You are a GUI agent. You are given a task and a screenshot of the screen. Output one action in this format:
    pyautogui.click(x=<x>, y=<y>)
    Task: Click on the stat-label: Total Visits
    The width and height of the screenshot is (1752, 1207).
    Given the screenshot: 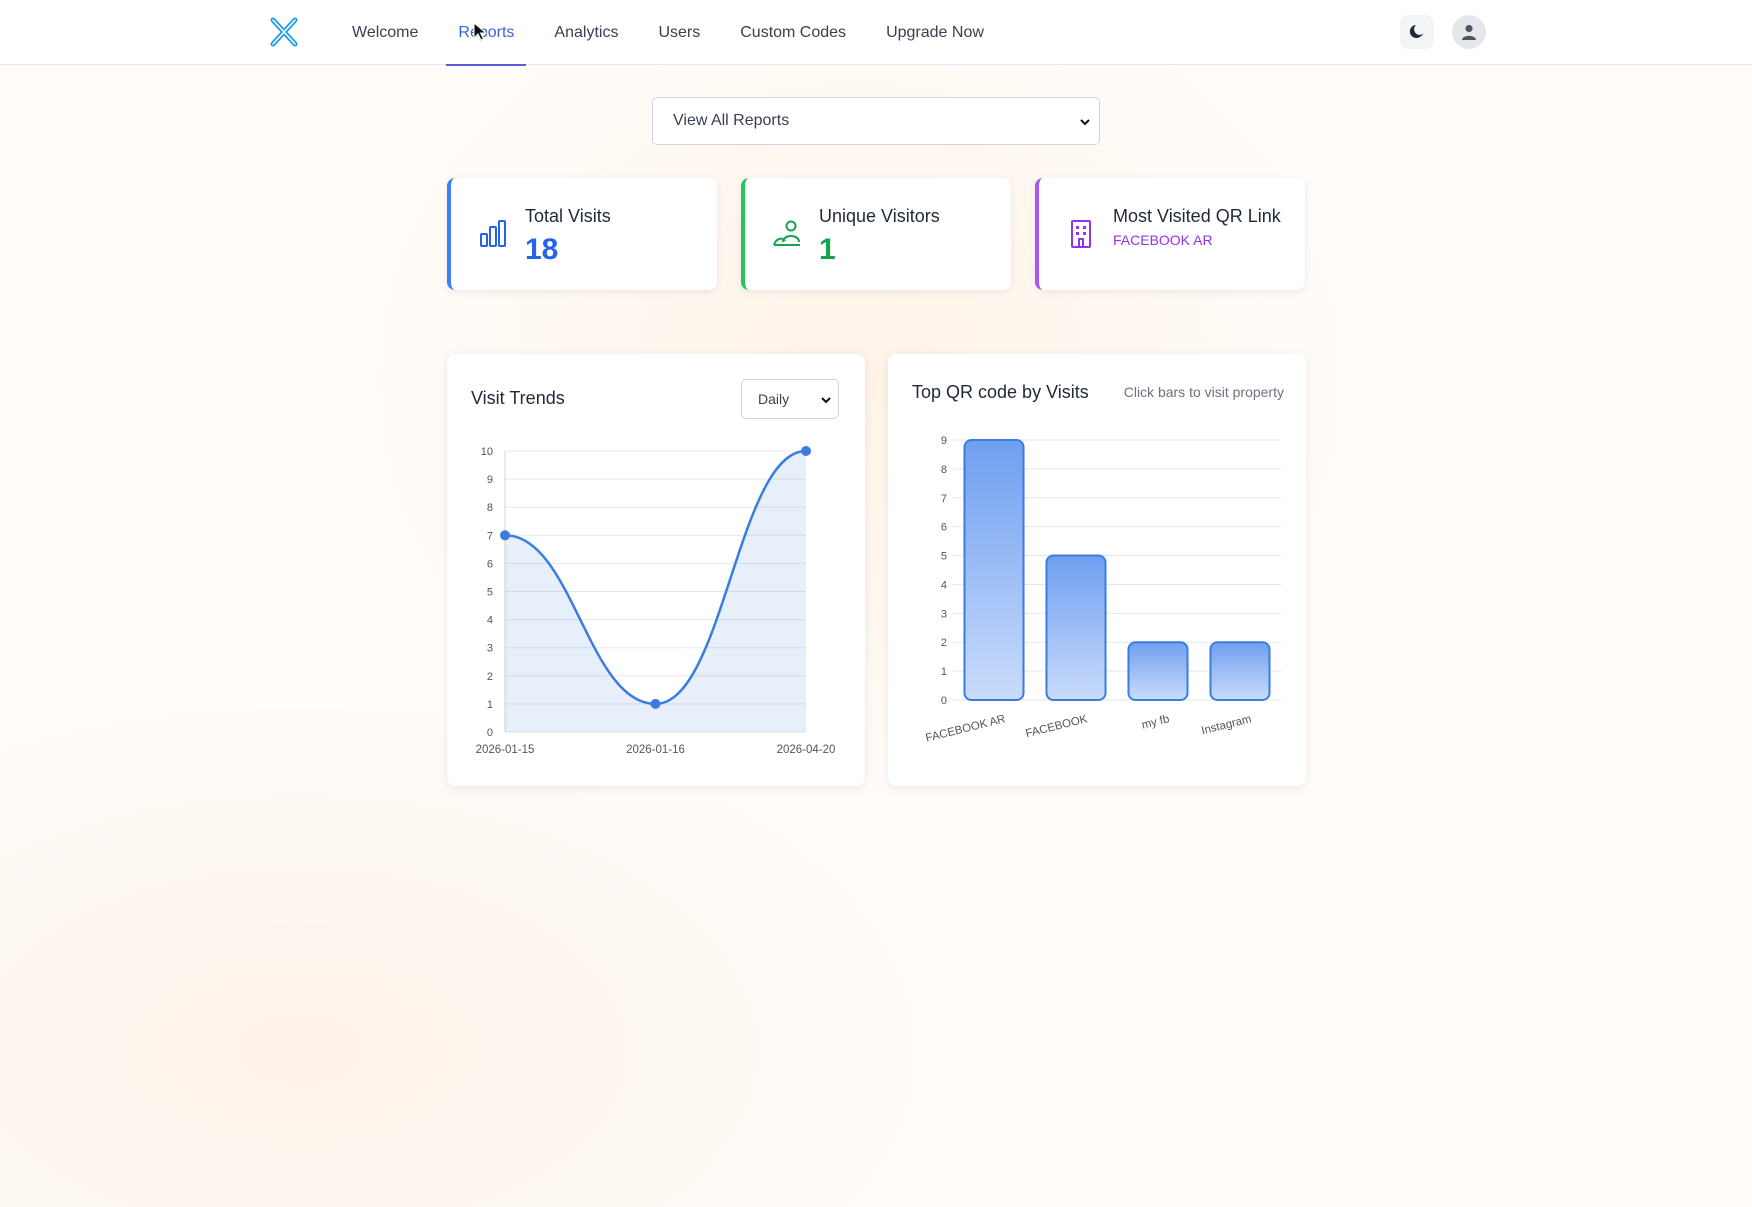 What is the action you would take?
    pyautogui.click(x=568, y=216)
    